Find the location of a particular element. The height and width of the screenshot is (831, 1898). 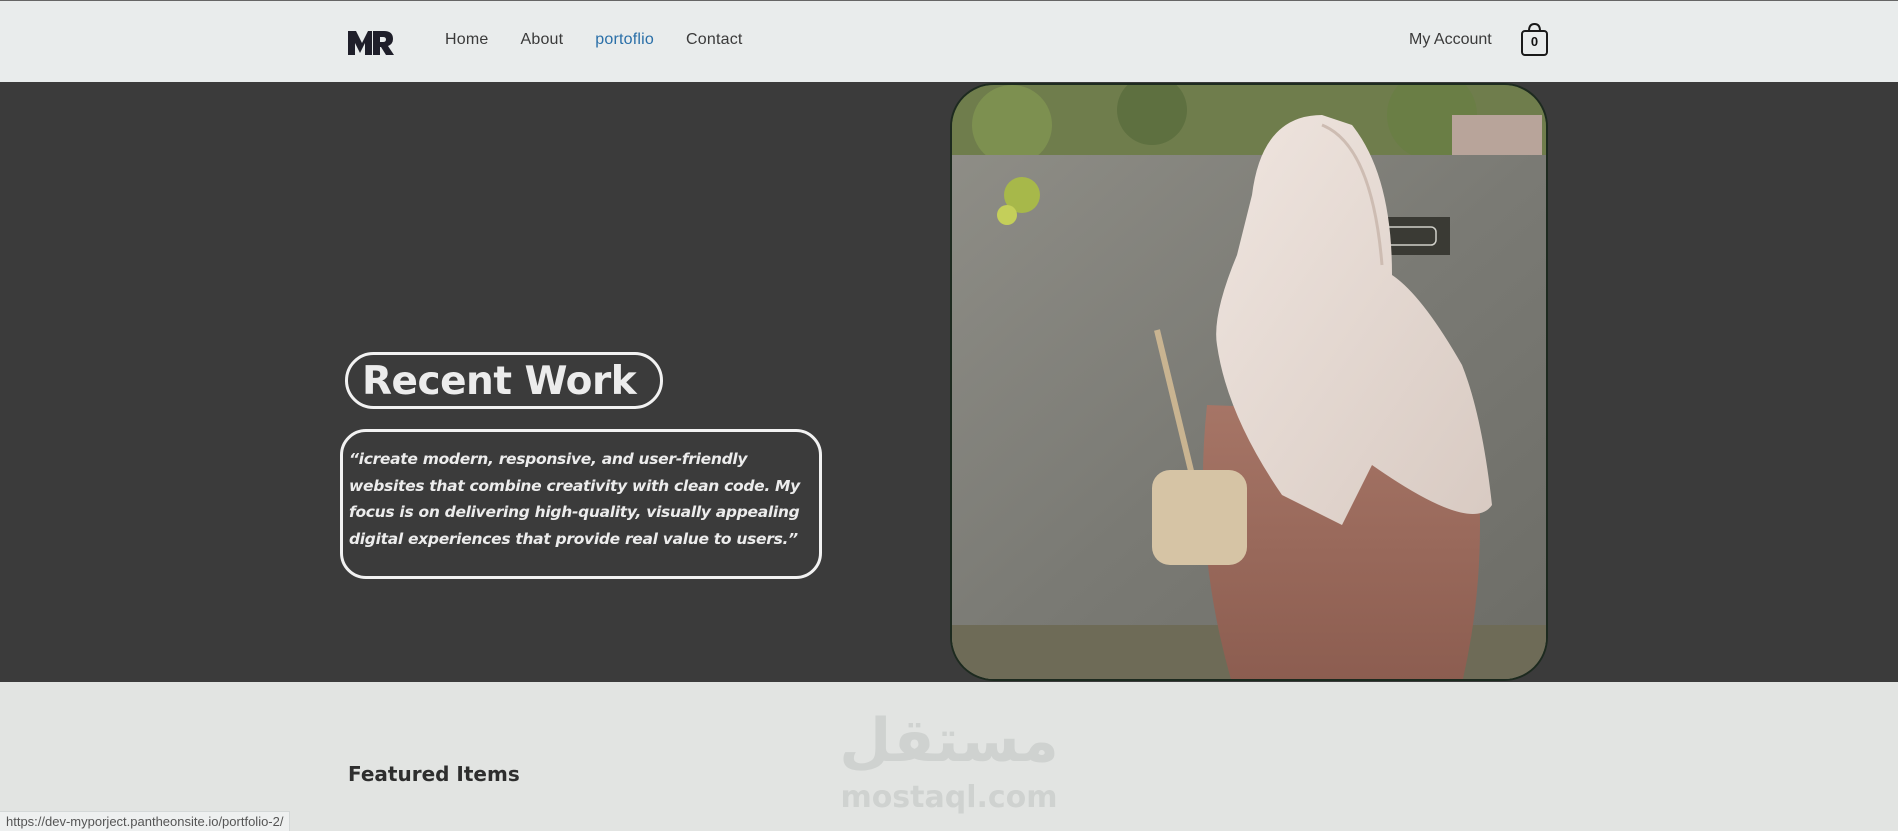

watermark-arabic: مستقل is located at coordinates (949, 741).